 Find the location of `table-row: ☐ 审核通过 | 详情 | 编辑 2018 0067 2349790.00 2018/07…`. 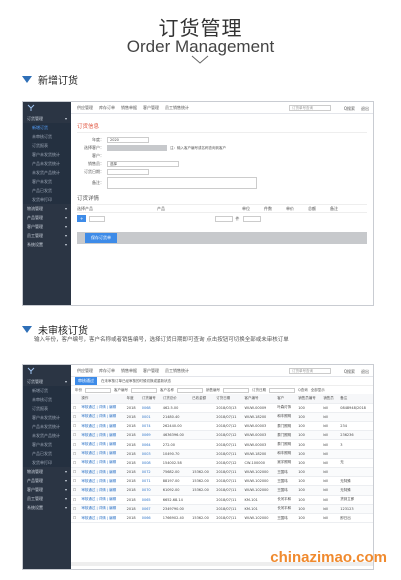

table-row: ☐ 审核通过 | 详情 | 编辑 2018 0067 2349790.00 2018/07… is located at coordinates (222, 509).